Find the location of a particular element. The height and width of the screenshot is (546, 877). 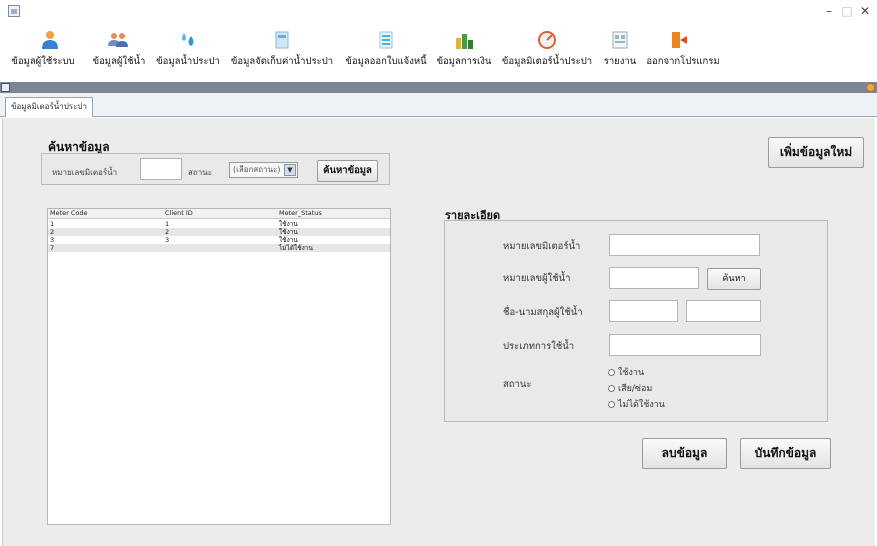

status-radio-broken: เสีย/ซ่อม is located at coordinates (630, 388).